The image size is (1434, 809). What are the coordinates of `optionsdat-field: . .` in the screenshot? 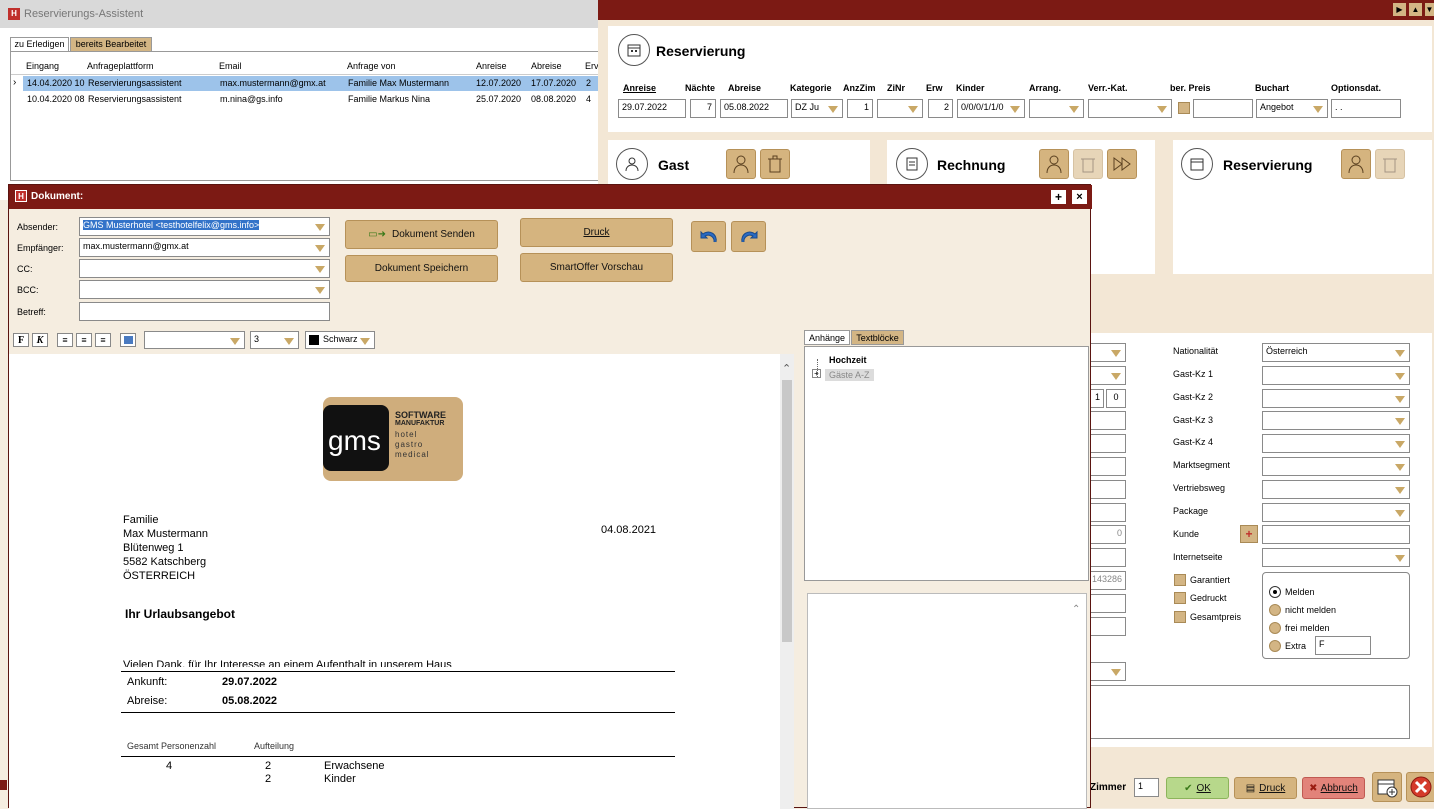 It's located at (1366, 108).